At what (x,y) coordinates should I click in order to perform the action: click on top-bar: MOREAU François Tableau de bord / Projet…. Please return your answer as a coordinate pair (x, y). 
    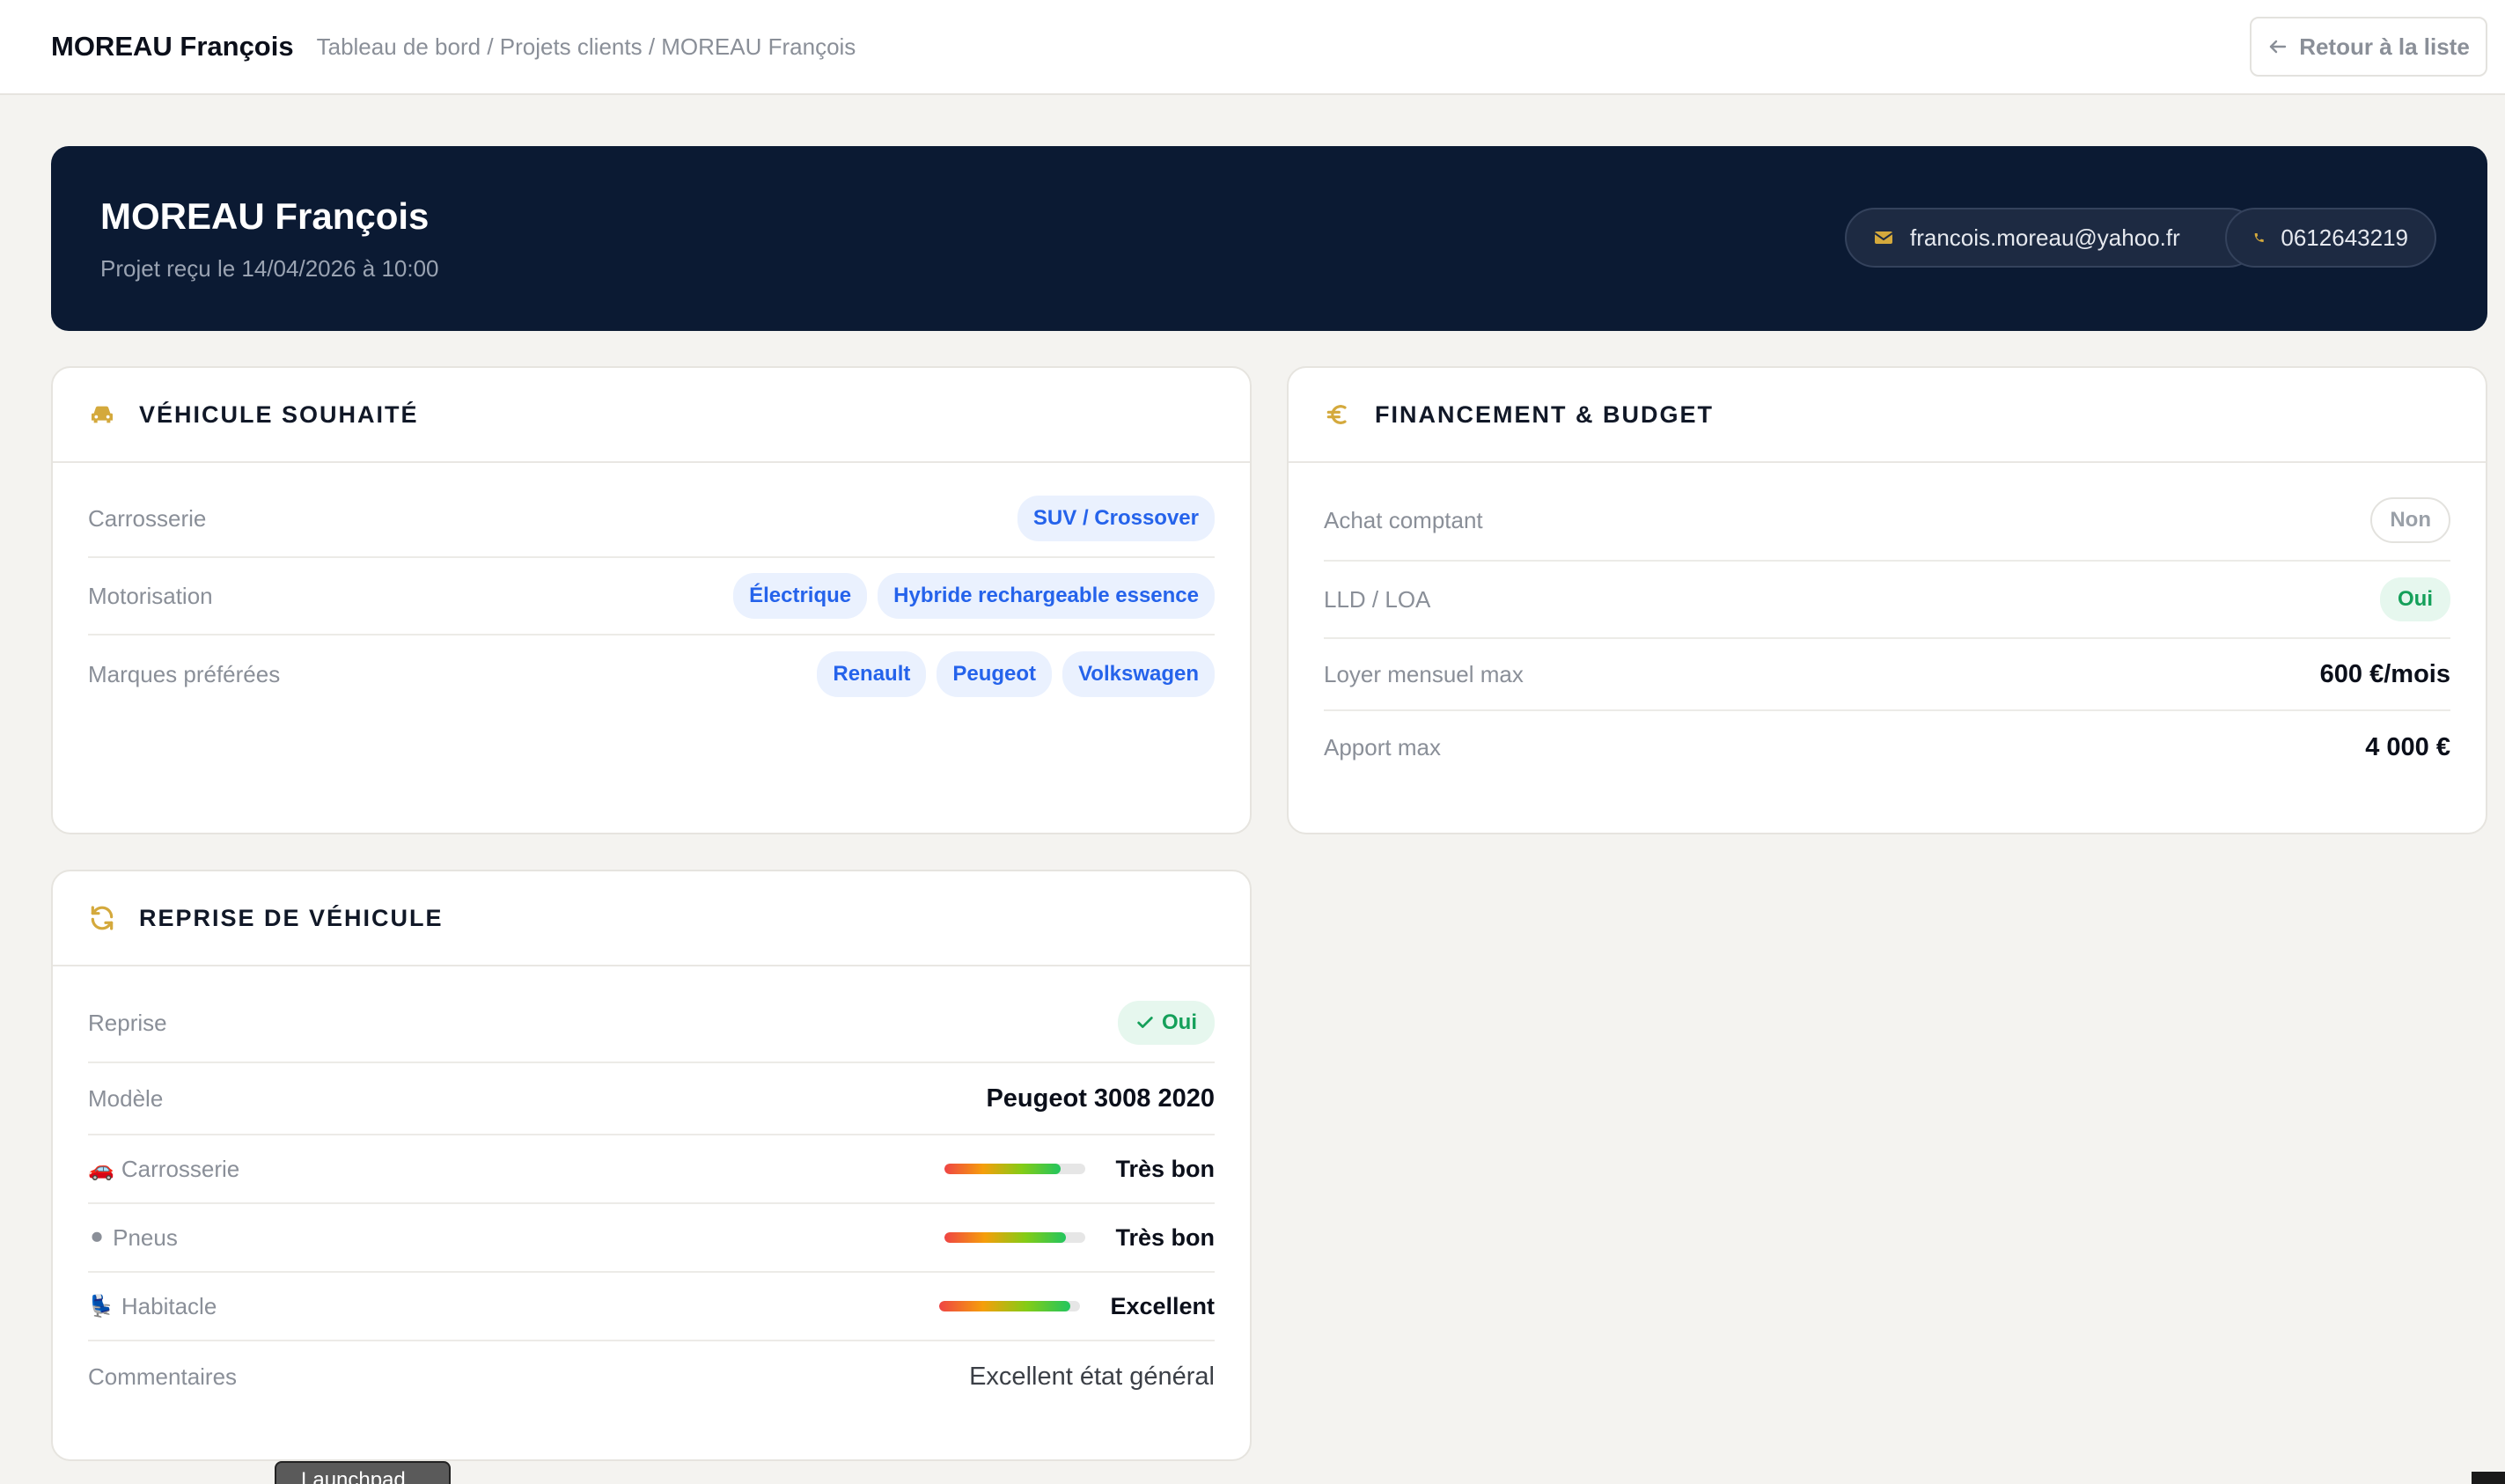
    Looking at the image, I should click on (1252, 47).